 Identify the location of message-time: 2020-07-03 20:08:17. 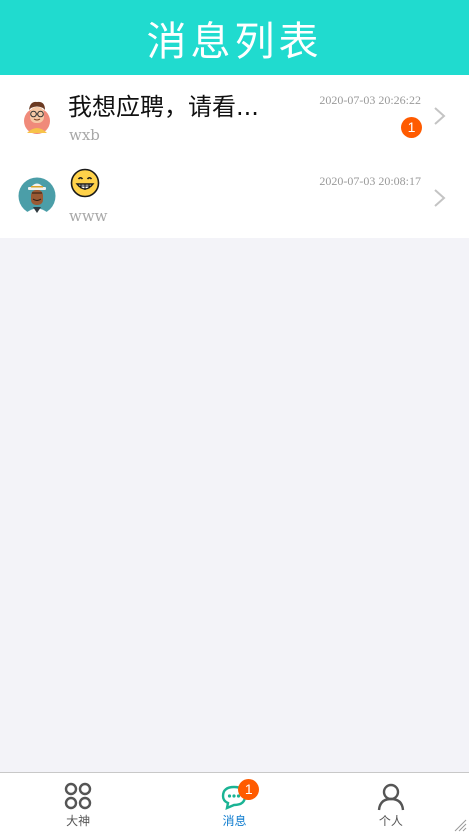
(370, 181).